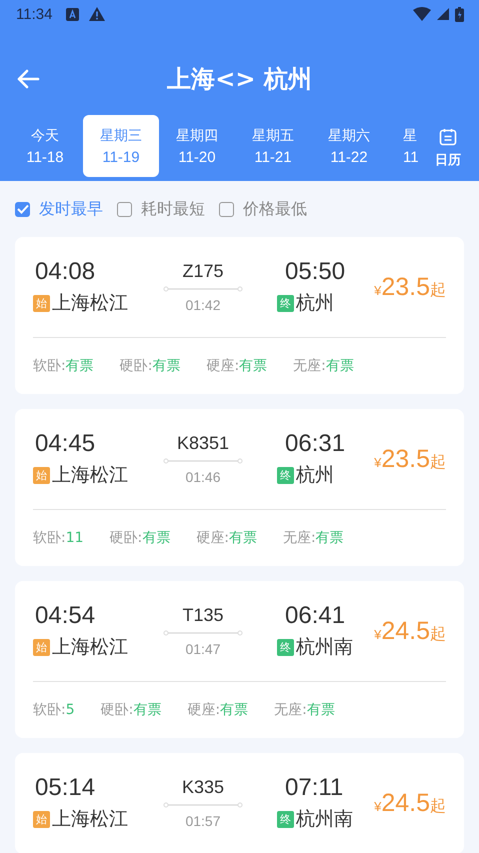 The width and height of the screenshot is (479, 853). Describe the element at coordinates (34, 14) in the screenshot. I see `status-time: 11:34` at that location.